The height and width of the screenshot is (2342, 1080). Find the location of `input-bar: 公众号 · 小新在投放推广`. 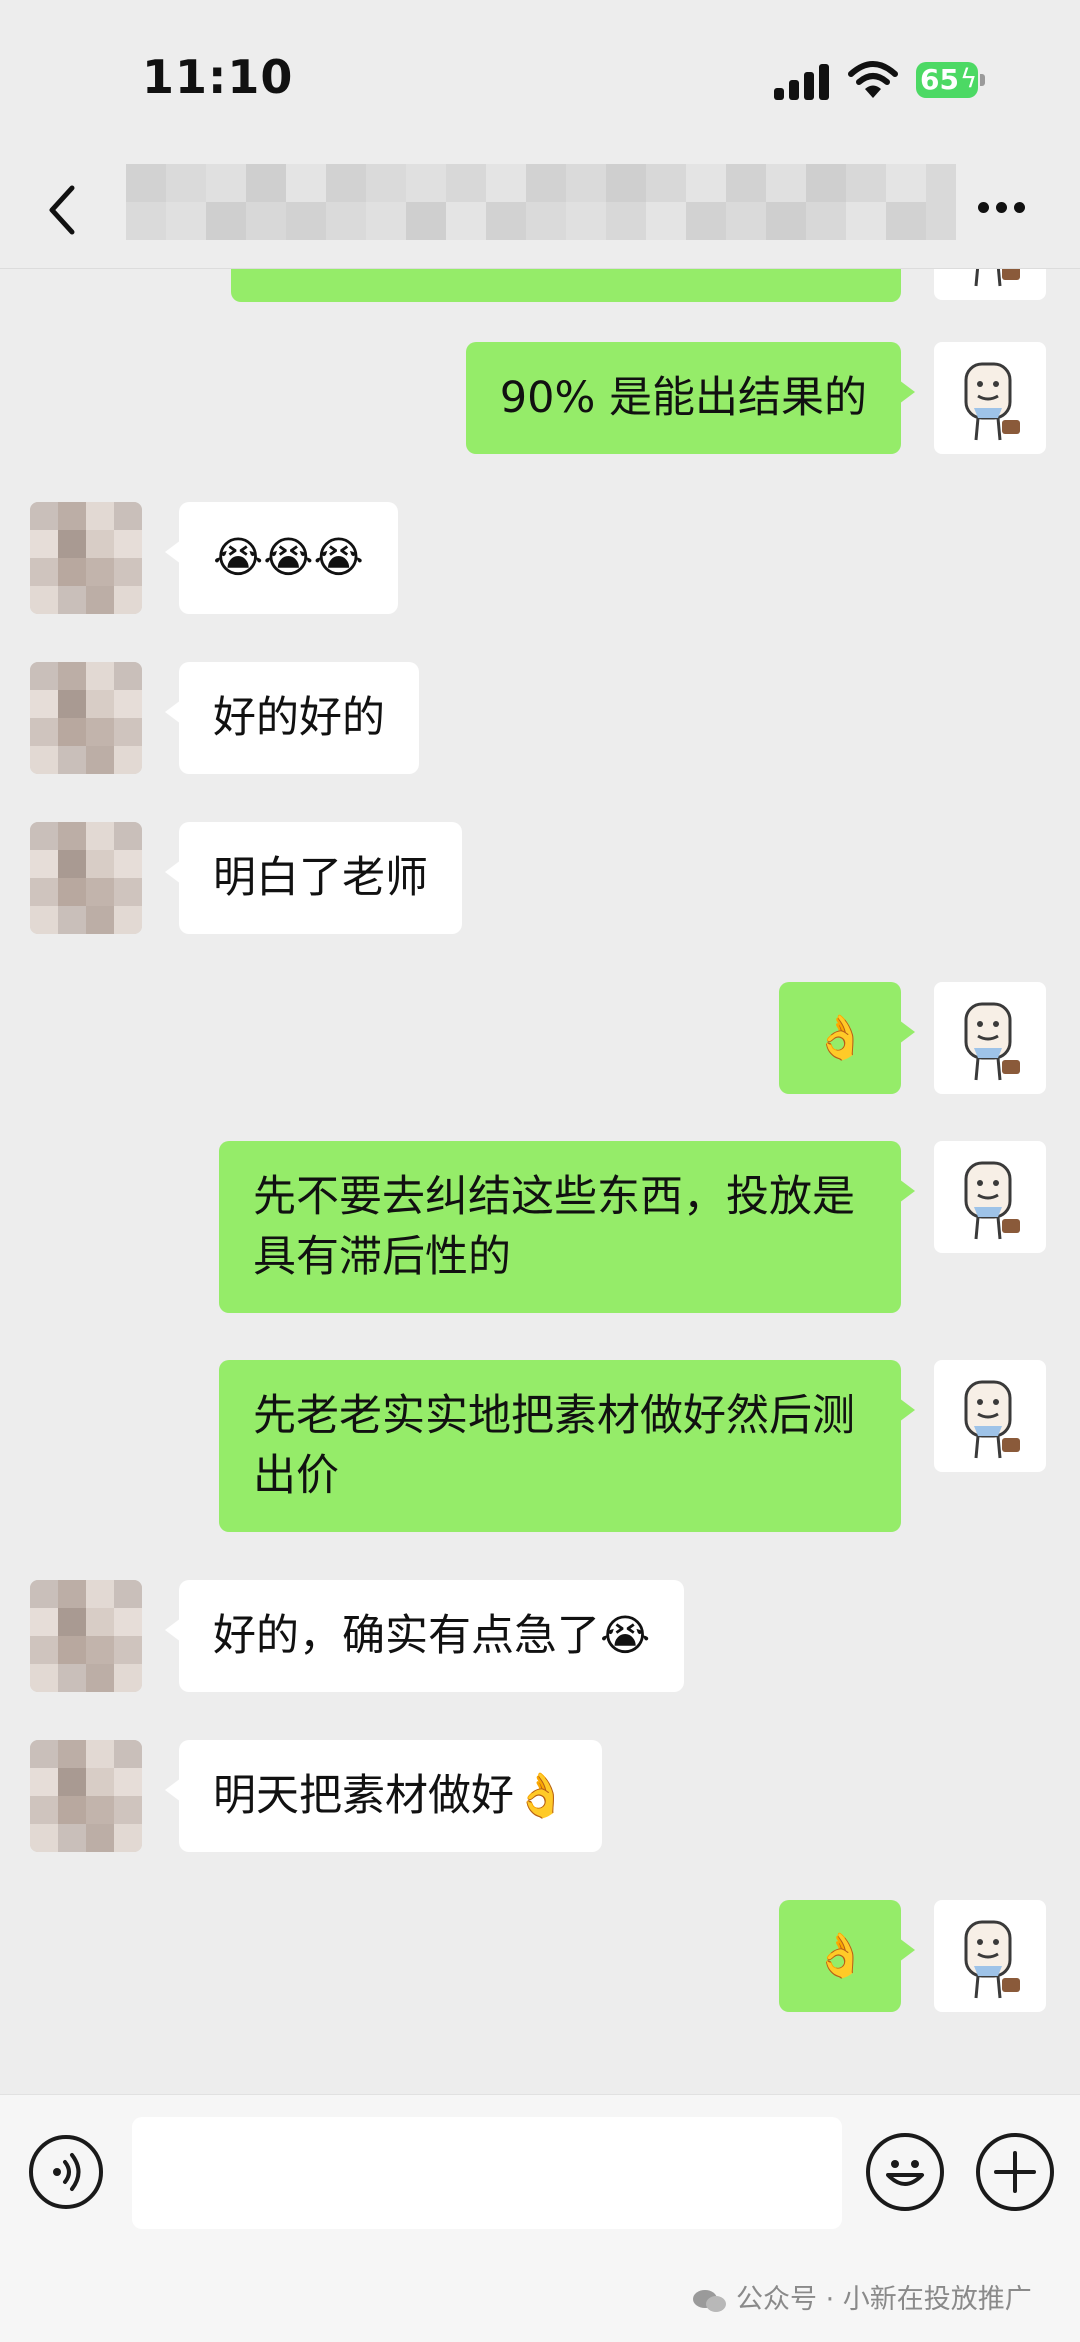

input-bar: 公众号 · 小新在投放推广 is located at coordinates (540, 2218).